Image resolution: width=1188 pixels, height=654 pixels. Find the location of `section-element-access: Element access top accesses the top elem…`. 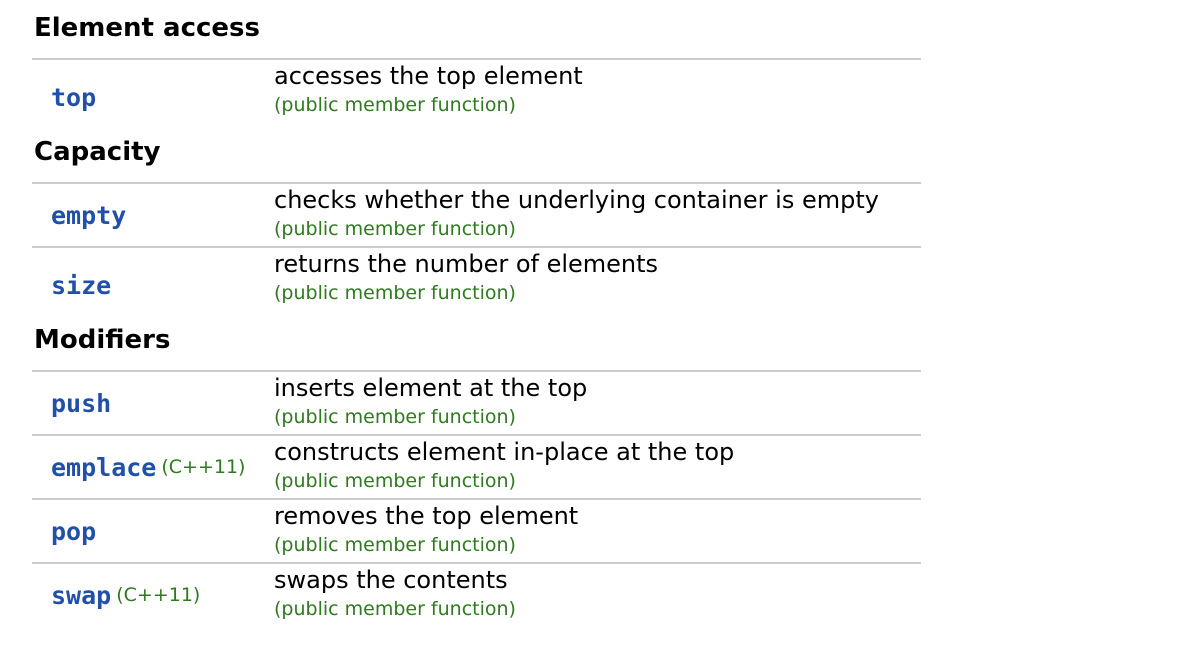

section-element-access: Element access top accesses the top elem… is located at coordinates (476, 72).